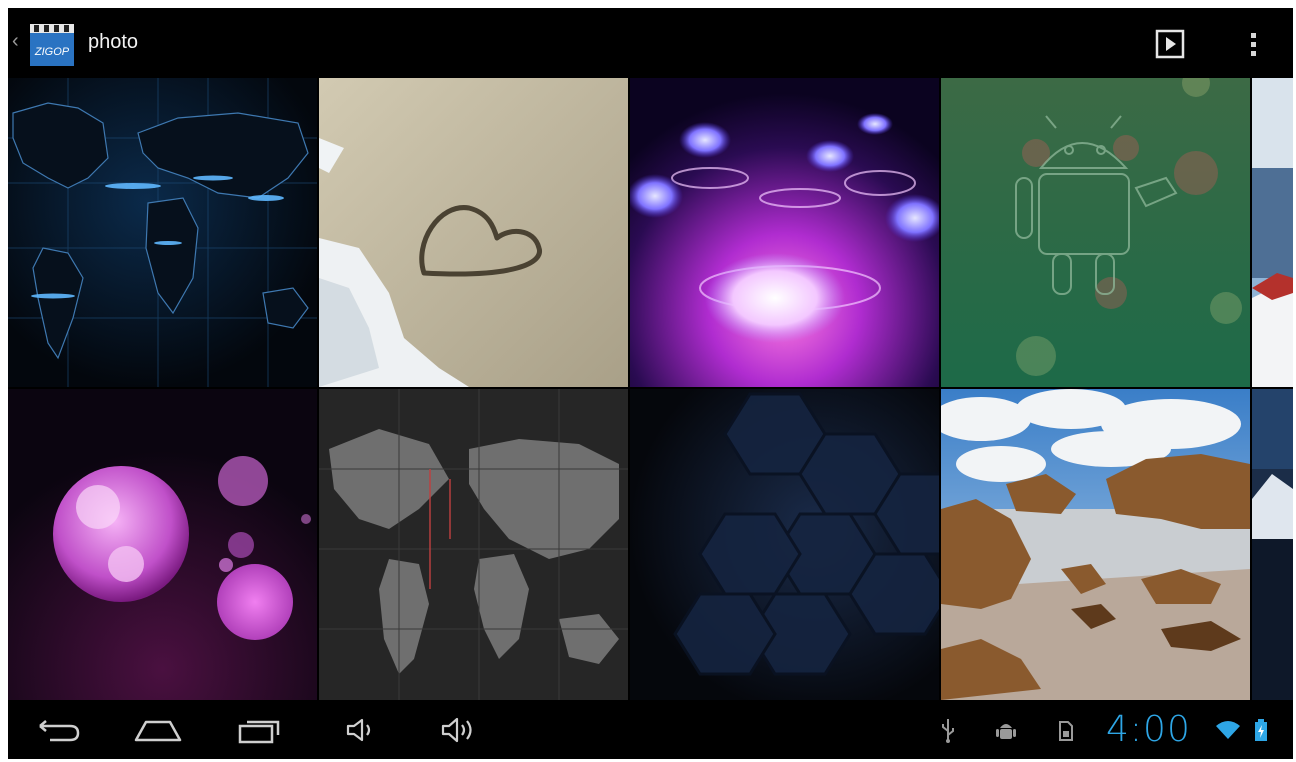 This screenshot has height=762, width=1296. What do you see at coordinates (1272, 544) in the screenshot?
I see `photo-tile-mountain-partial` at bounding box center [1272, 544].